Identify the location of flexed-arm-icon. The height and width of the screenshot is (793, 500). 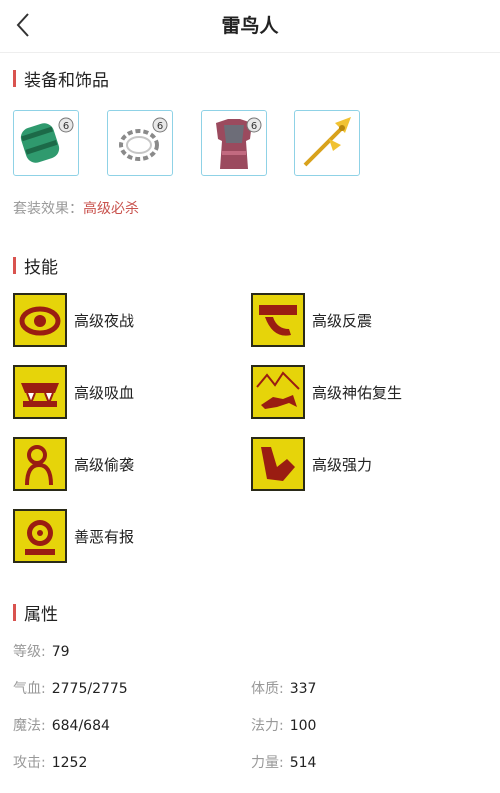
(278, 464).